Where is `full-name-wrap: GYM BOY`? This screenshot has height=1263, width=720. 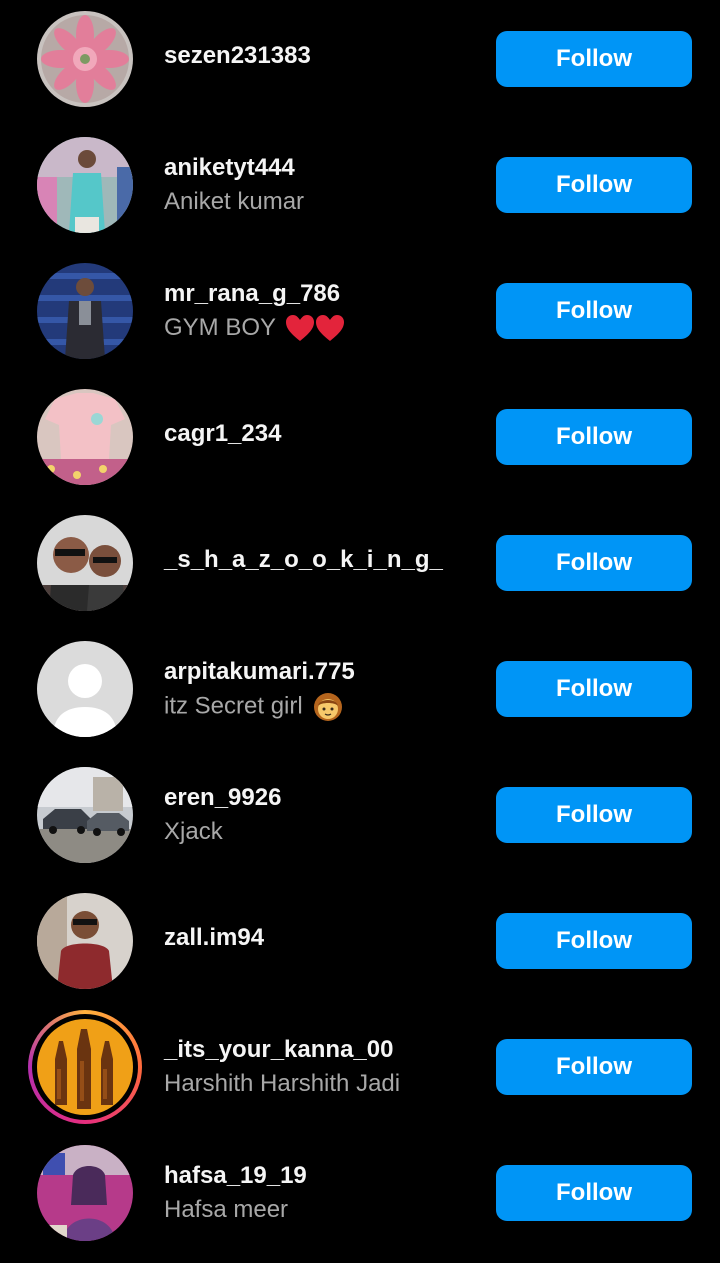
full-name-wrap: GYM BOY is located at coordinates (255, 328).